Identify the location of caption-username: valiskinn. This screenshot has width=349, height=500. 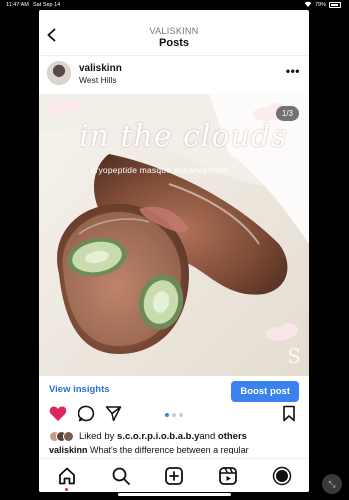
(68, 449).